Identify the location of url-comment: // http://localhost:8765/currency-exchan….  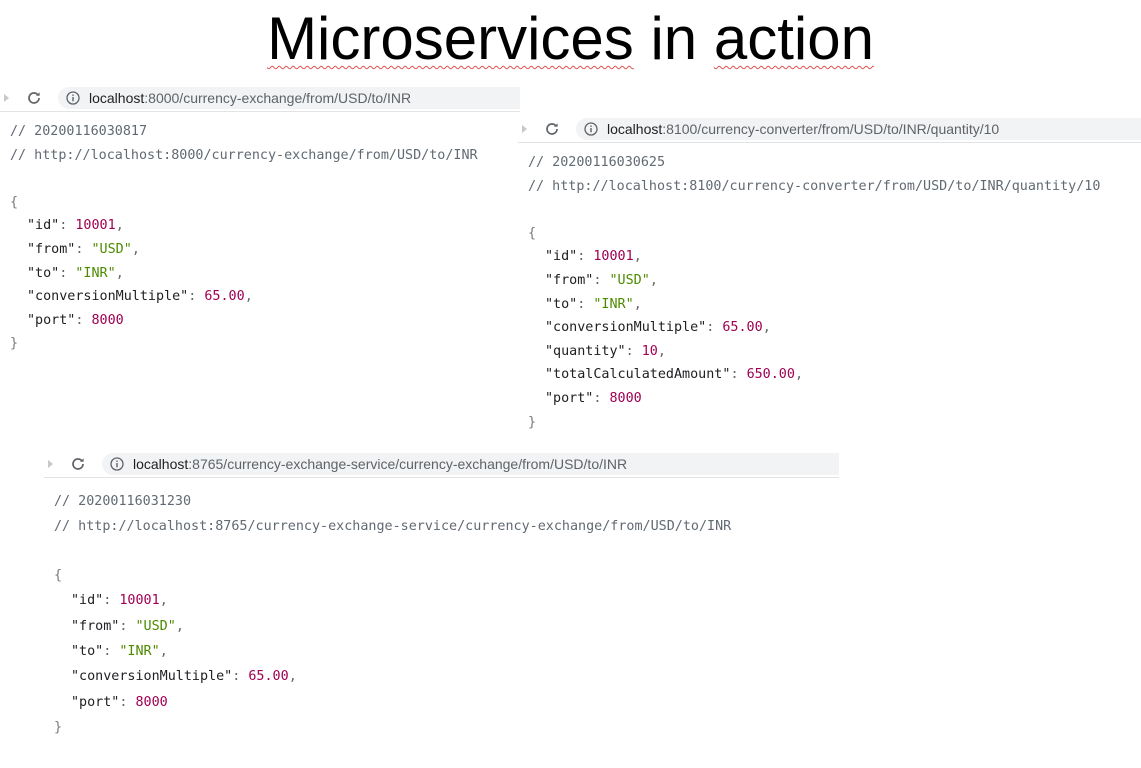
(393, 527).